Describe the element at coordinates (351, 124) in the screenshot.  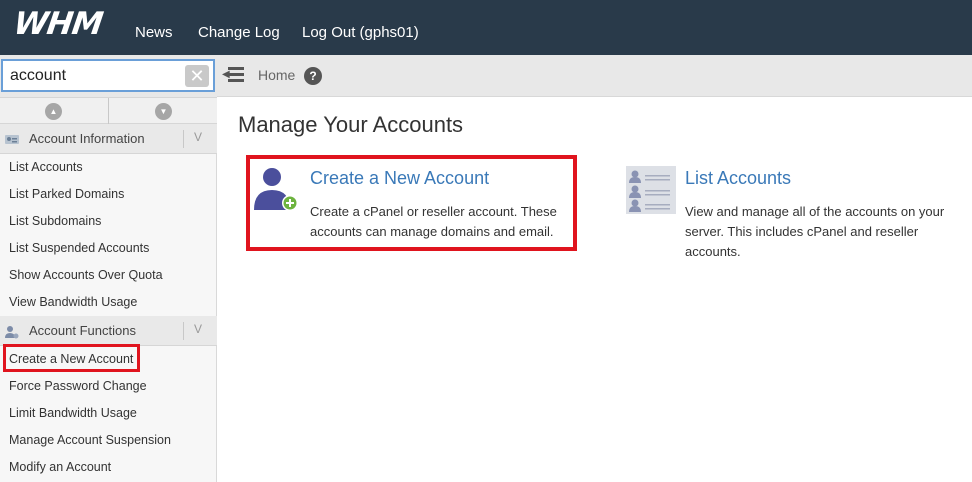
I see `page-title: Manage Your Accounts` at that location.